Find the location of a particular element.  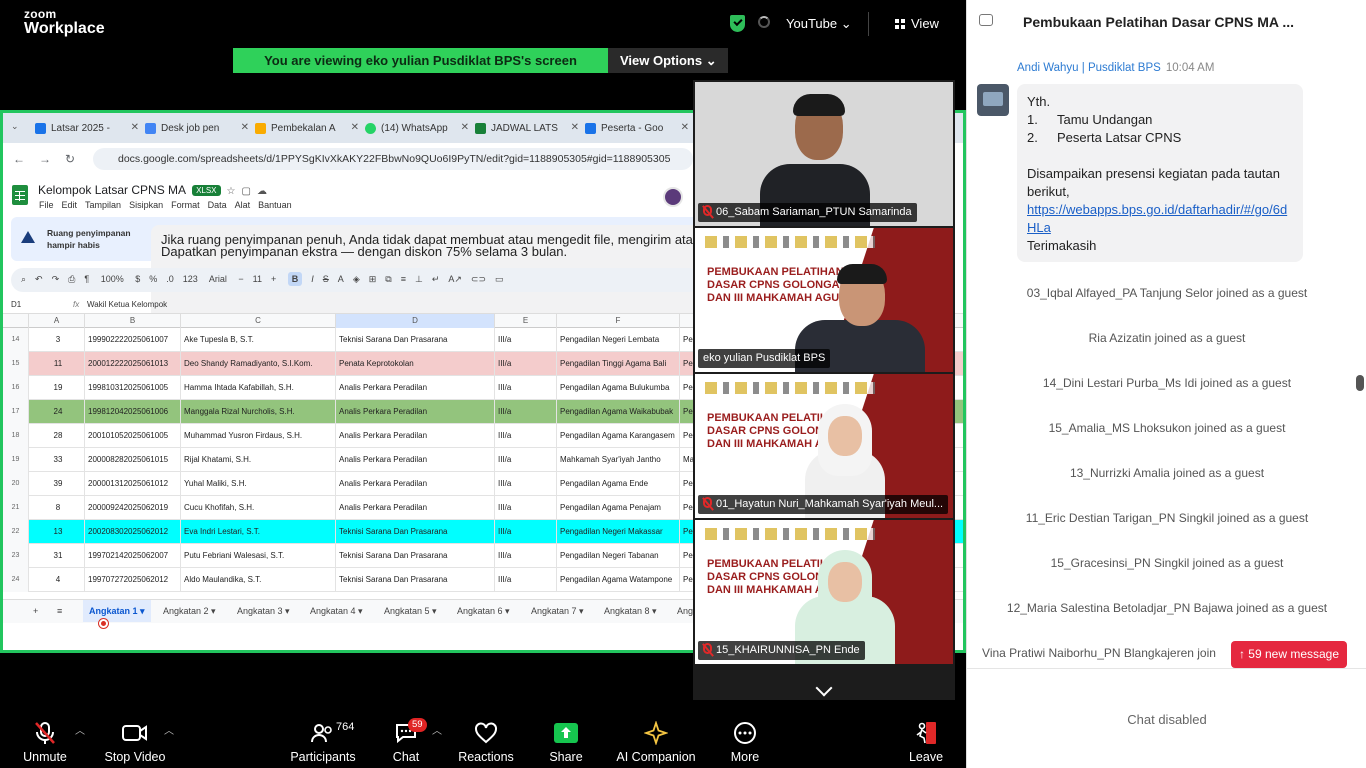

video-tile: 06_Sabam Sariaman_PTUN Samarinda is located at coordinates (824, 154).